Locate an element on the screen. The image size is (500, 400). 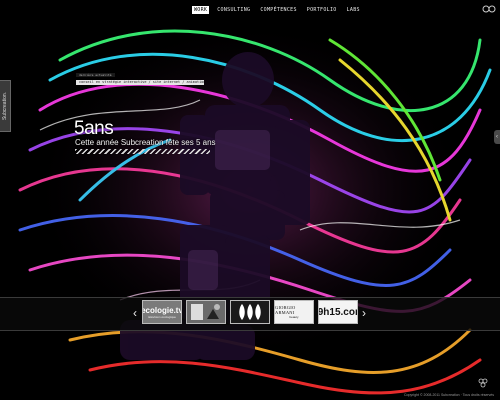
nav-item-competences: compétences is located at coordinates (278, 10).